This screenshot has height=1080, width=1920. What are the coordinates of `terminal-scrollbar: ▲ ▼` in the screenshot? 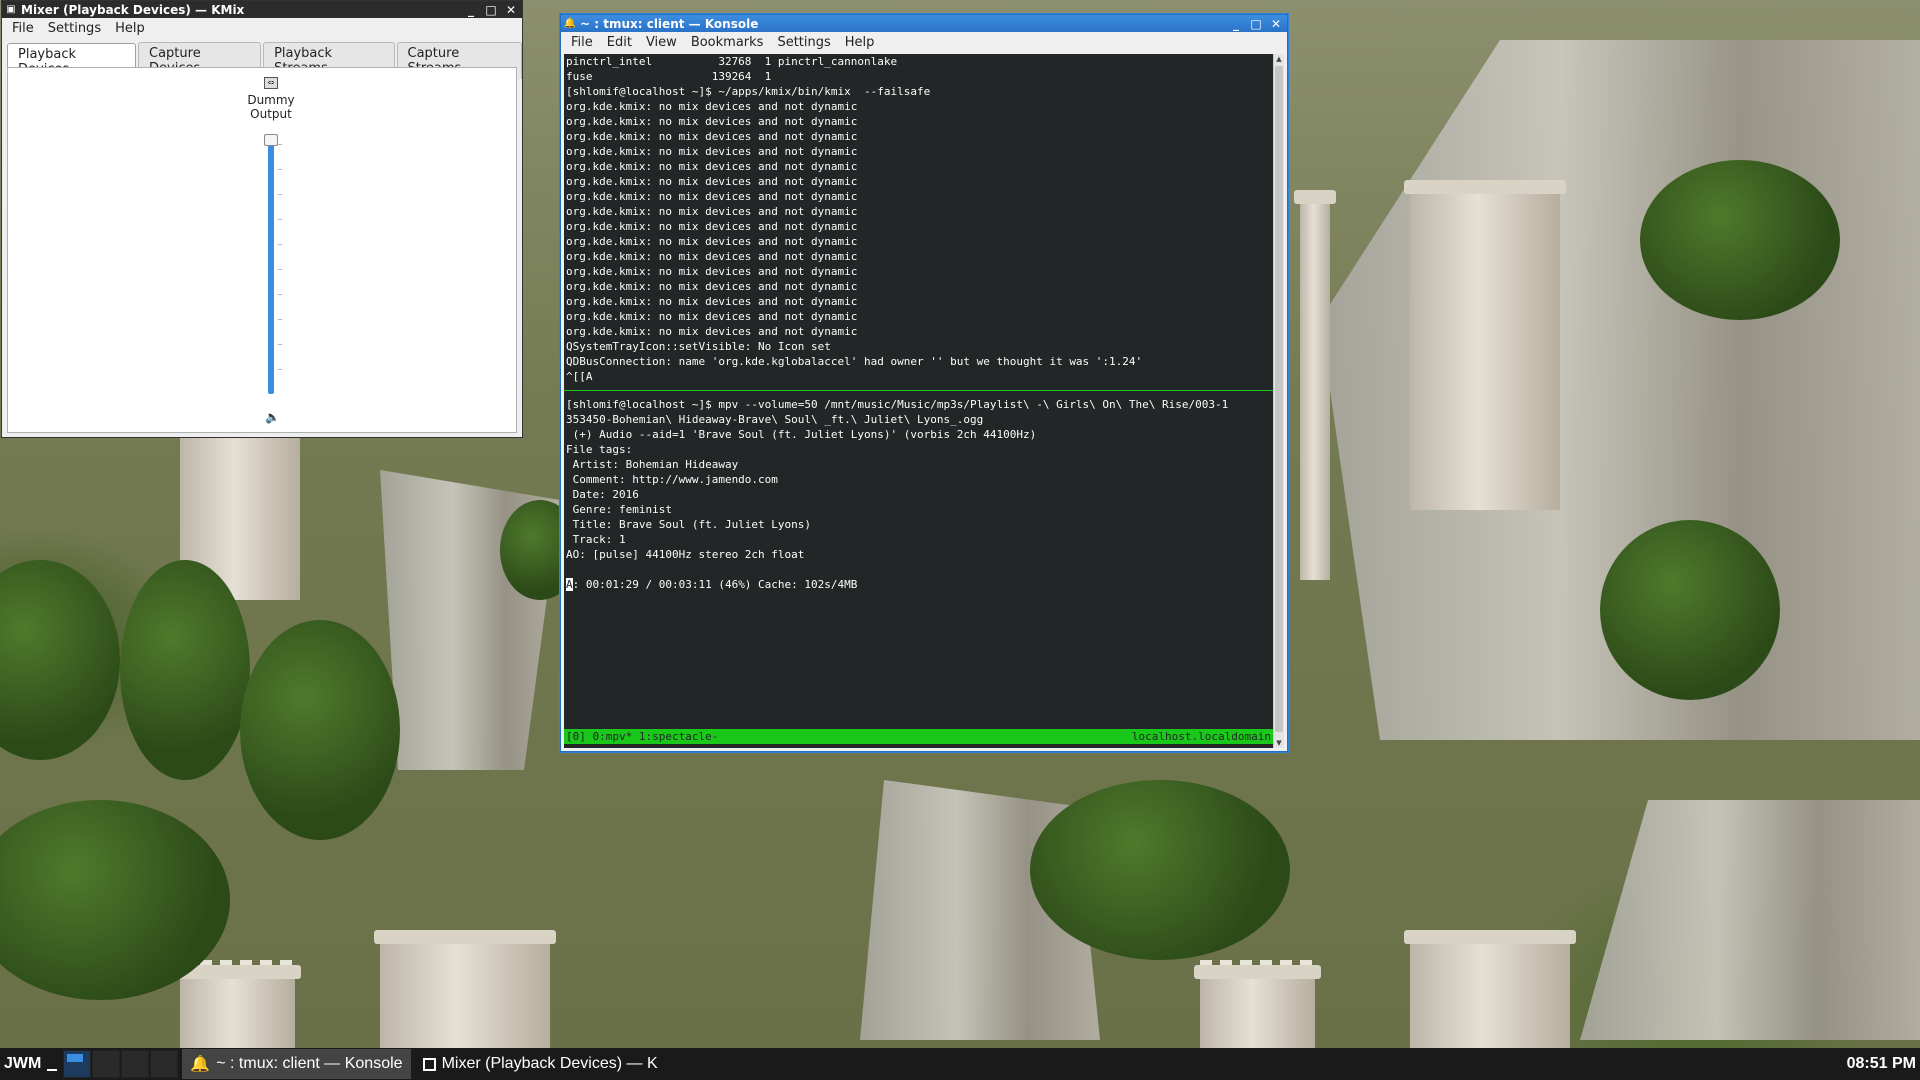 It's located at (1278, 401).